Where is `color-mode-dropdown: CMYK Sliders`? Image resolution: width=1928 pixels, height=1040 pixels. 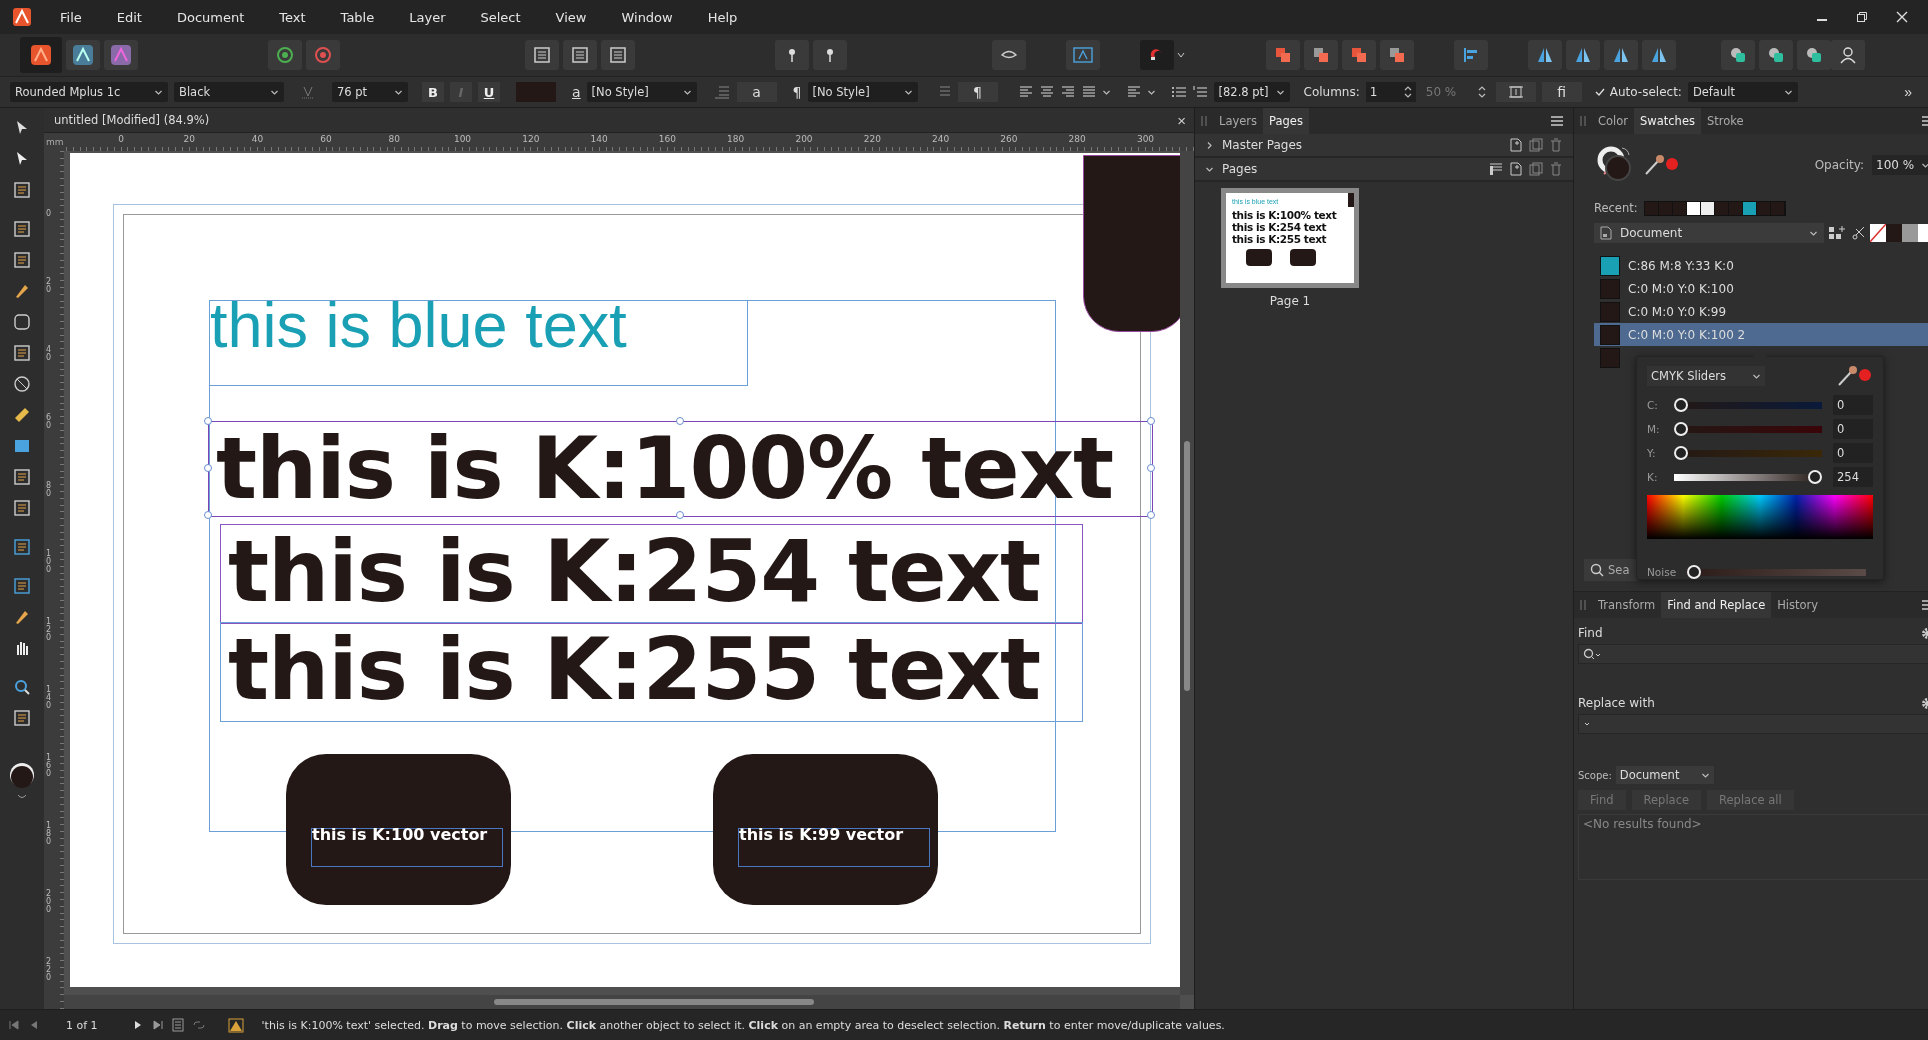 color-mode-dropdown: CMYK Sliders is located at coordinates (1706, 376).